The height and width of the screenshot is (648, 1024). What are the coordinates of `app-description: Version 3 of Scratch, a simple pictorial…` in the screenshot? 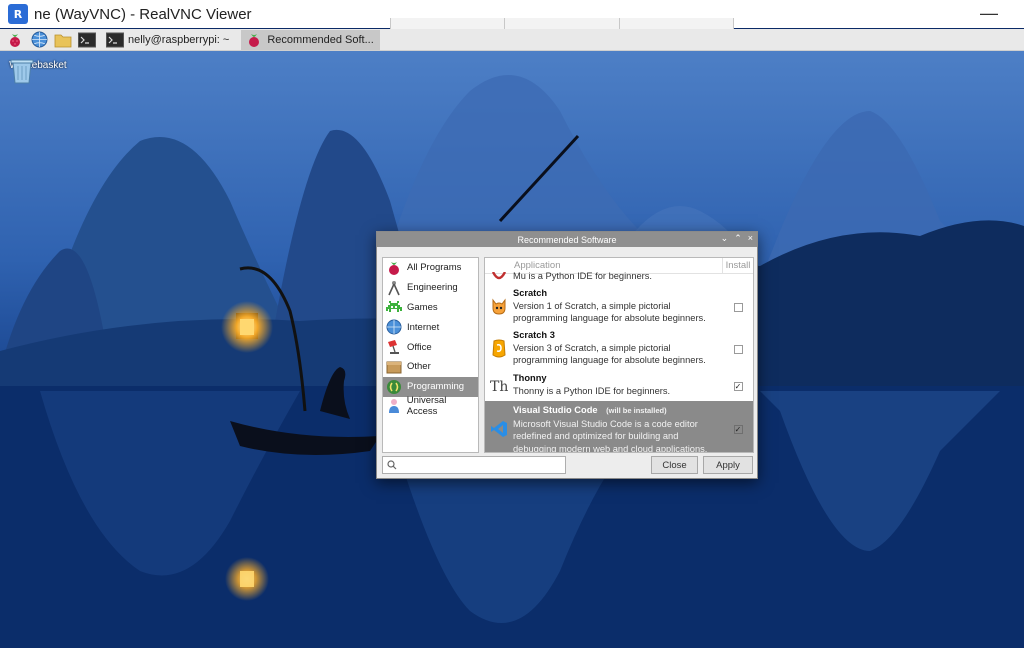 It's located at (609, 354).